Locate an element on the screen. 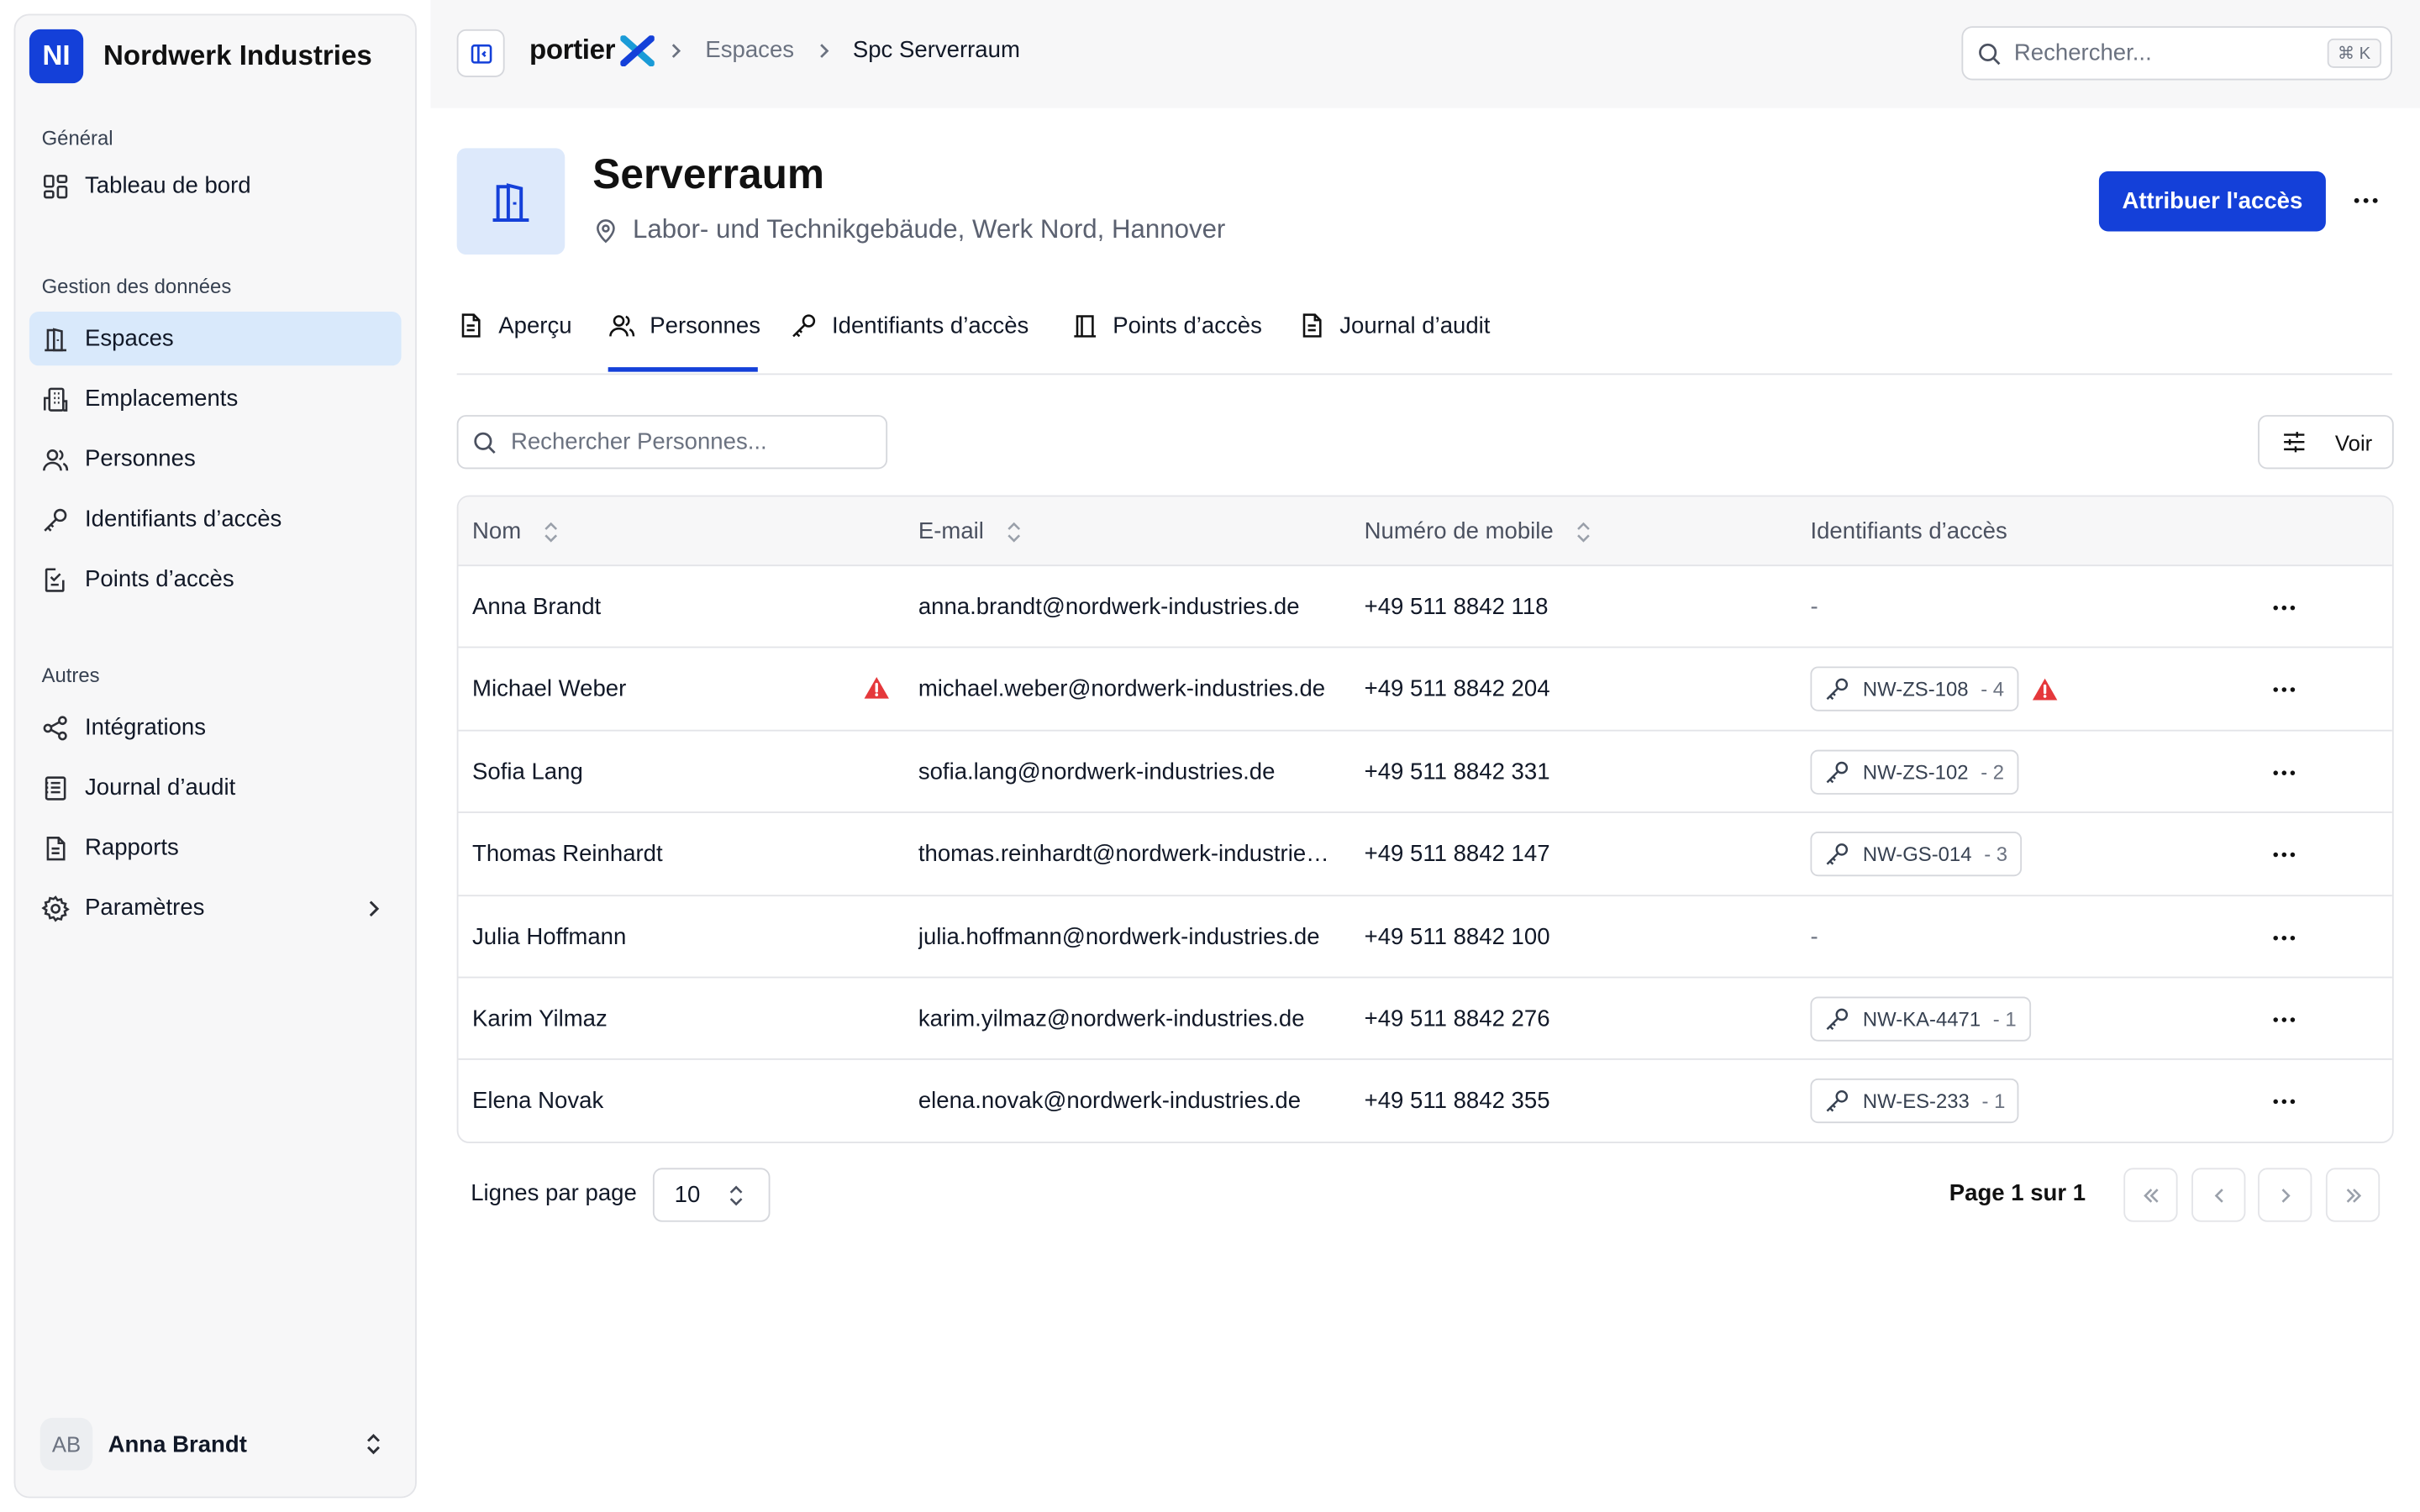  global-search-input: Rechercher... ⌘ K is located at coordinates (2176, 53).